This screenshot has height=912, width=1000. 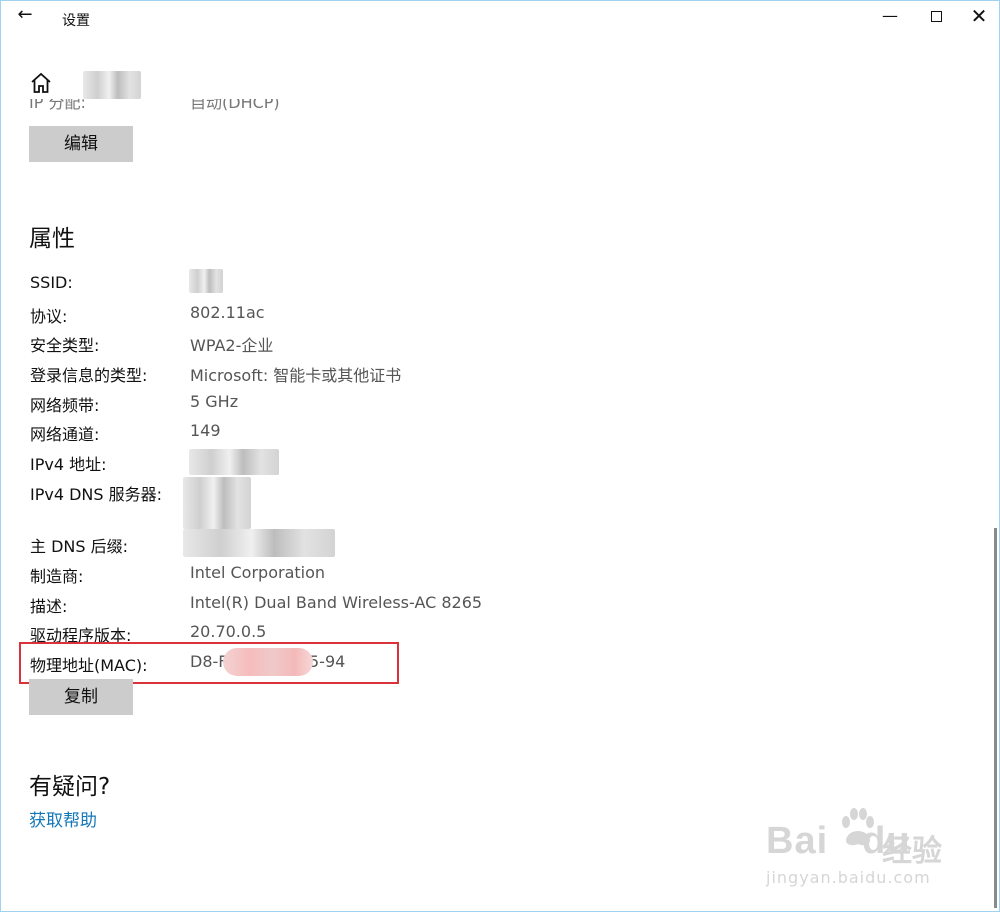 I want to click on maximize-icon, so click(x=936, y=16).